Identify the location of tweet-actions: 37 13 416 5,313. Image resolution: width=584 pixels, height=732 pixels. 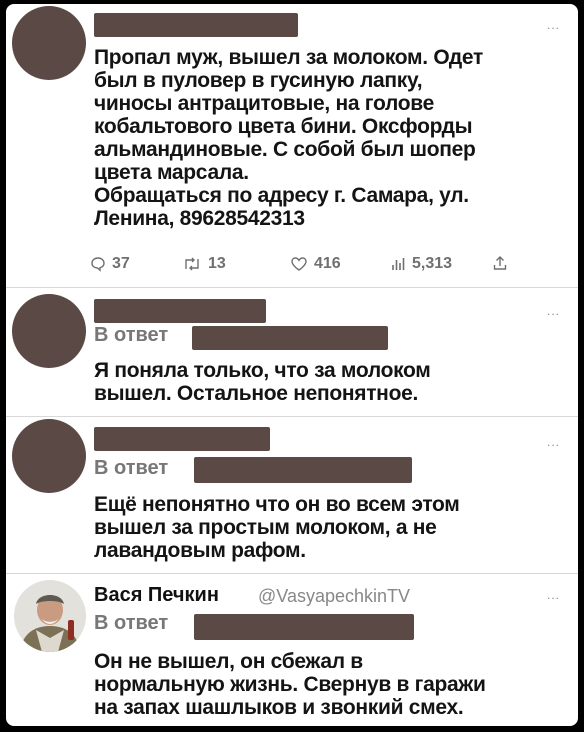
(300, 267).